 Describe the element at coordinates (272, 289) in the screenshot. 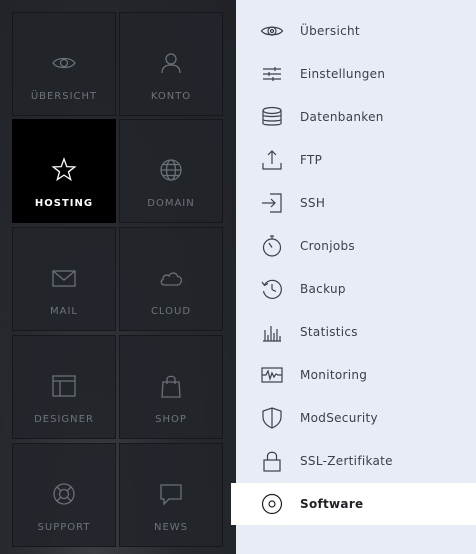

I see `history-icon` at that location.